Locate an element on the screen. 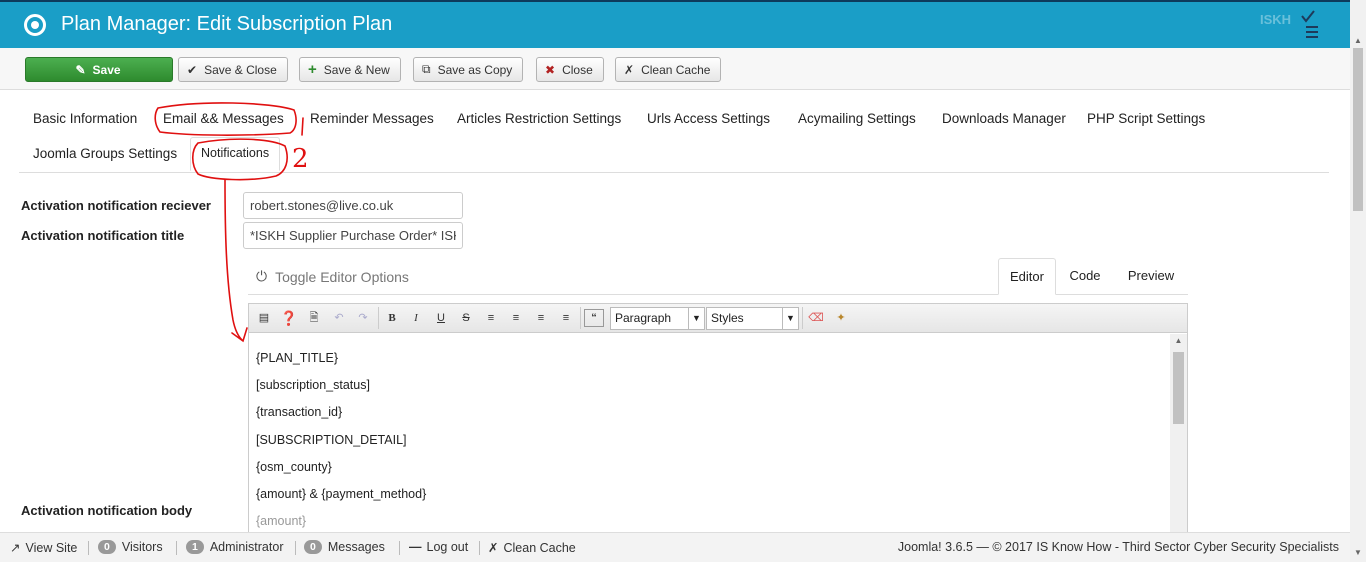 This screenshot has height=562, width=1366. tab-reminder-messages: Reminder Messages is located at coordinates (372, 118).